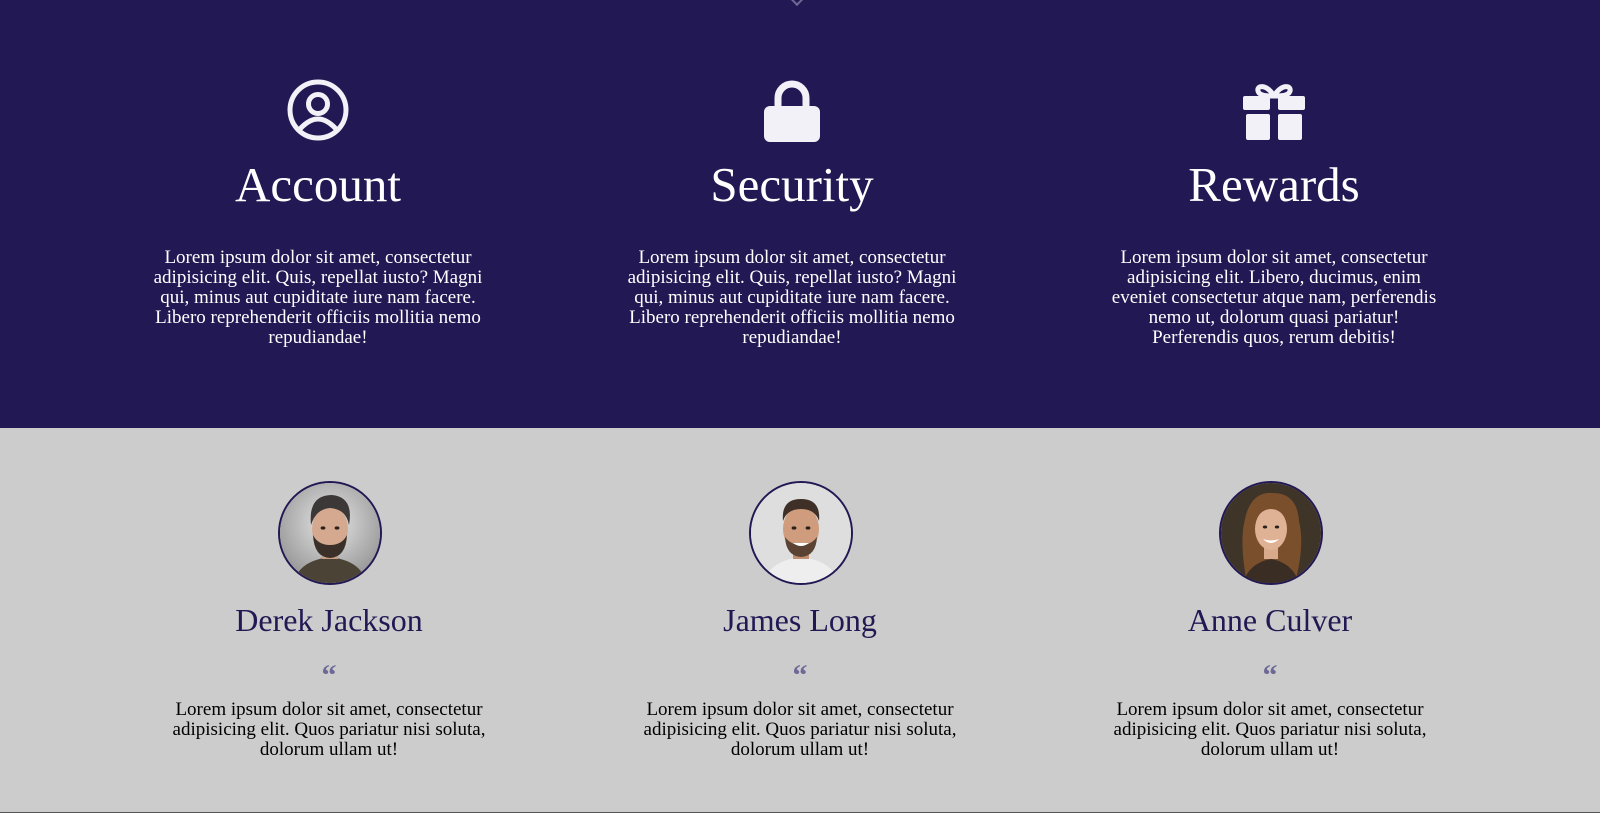 Image resolution: width=1600 pixels, height=813 pixels. I want to click on feature-title: Account, so click(318, 184).